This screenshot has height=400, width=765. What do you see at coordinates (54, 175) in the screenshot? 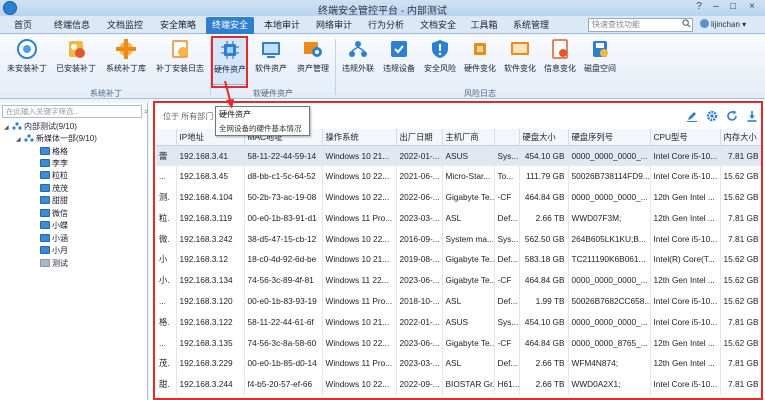
I see `tree-node-member: 粒粒` at bounding box center [54, 175].